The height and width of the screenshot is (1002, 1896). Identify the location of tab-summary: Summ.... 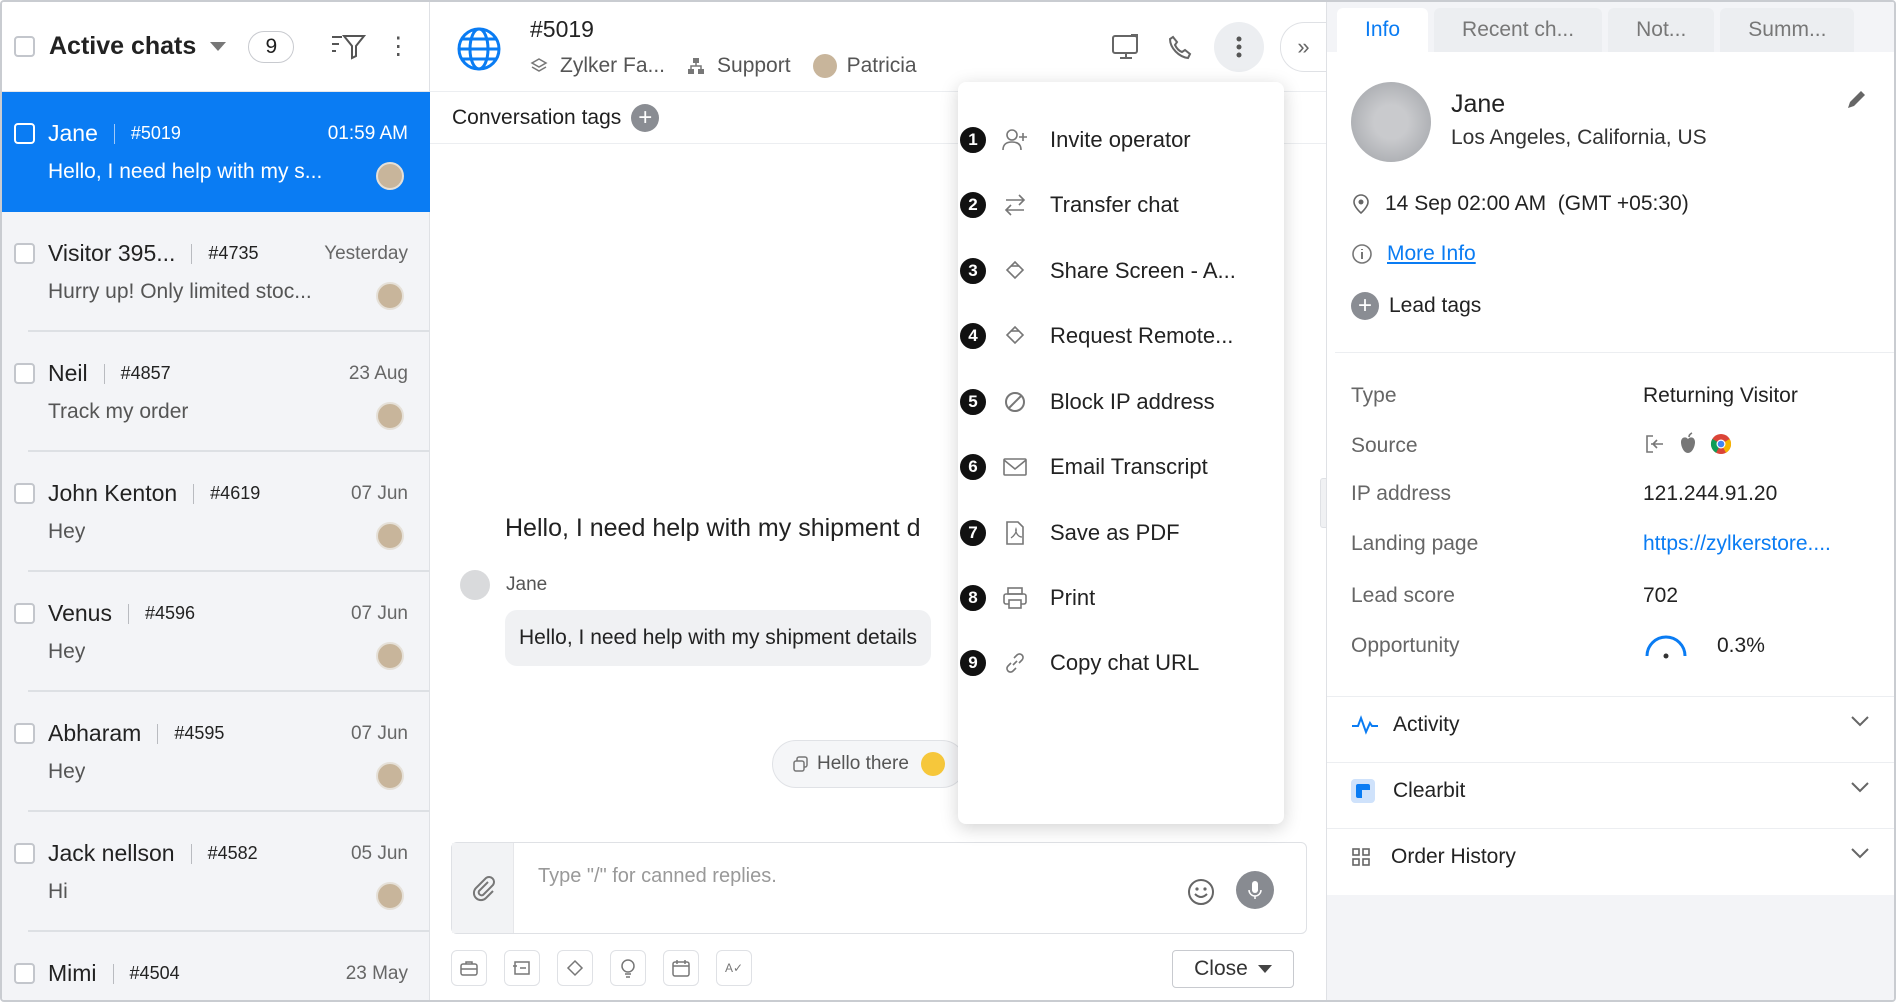
(1787, 30).